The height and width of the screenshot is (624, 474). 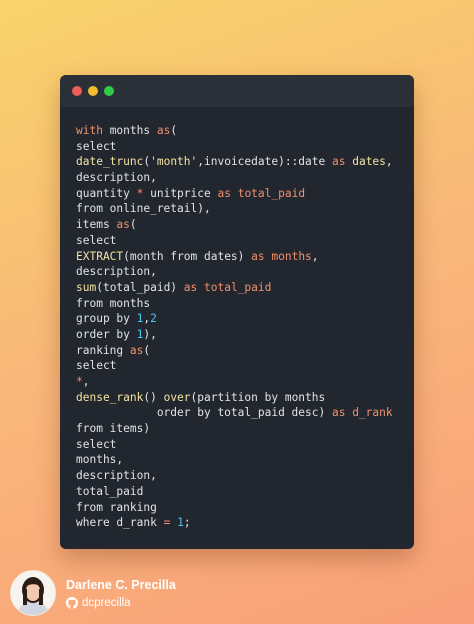 I want to click on code-line: ranking as(, so click(x=234, y=351).